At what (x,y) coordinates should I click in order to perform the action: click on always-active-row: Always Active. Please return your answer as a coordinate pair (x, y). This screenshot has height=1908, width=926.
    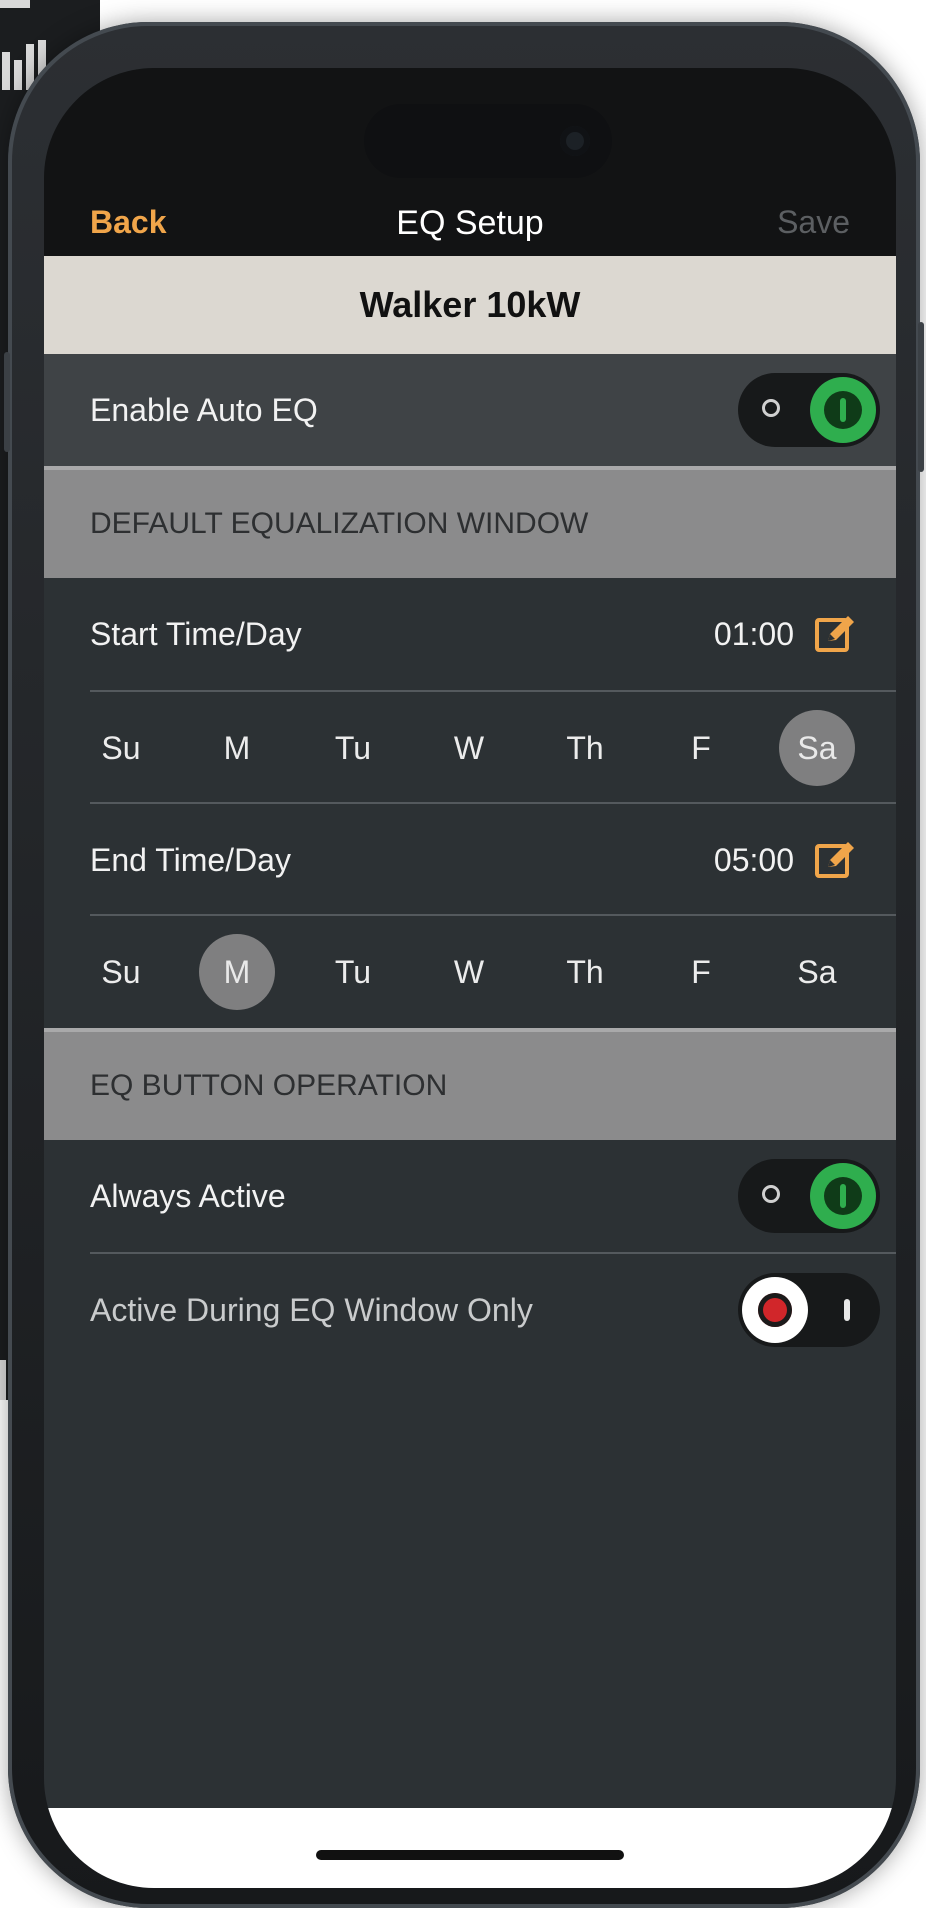
    Looking at the image, I should click on (470, 1196).